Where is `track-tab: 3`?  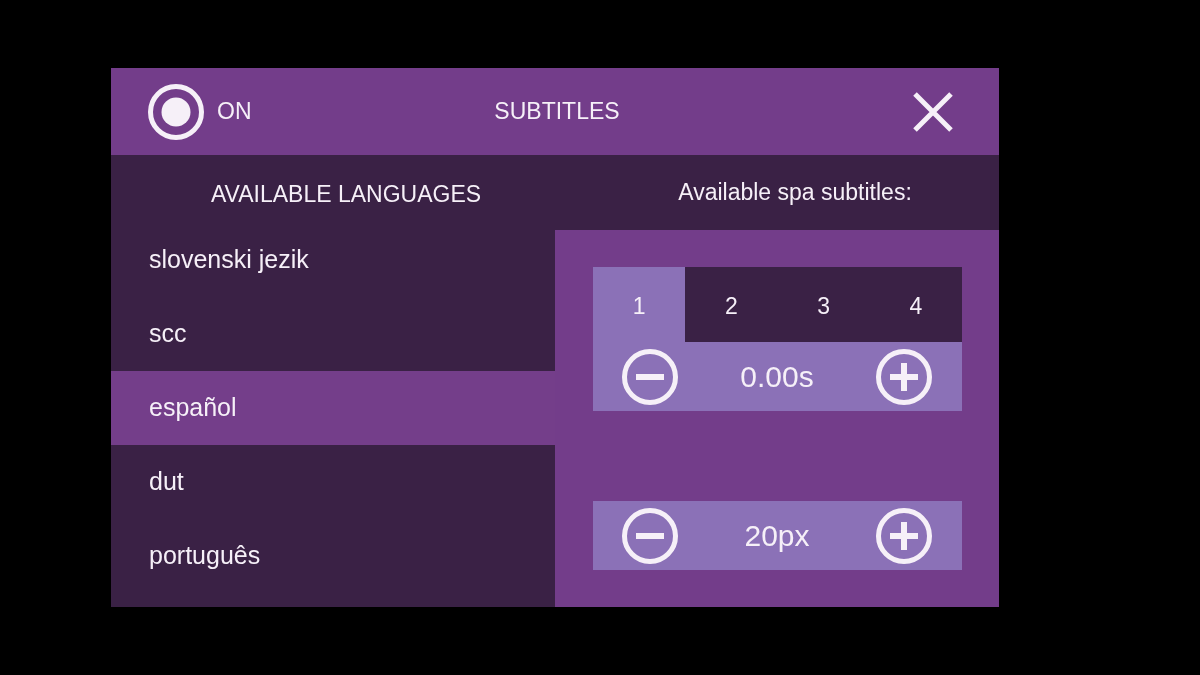 track-tab: 3 is located at coordinates (823, 304).